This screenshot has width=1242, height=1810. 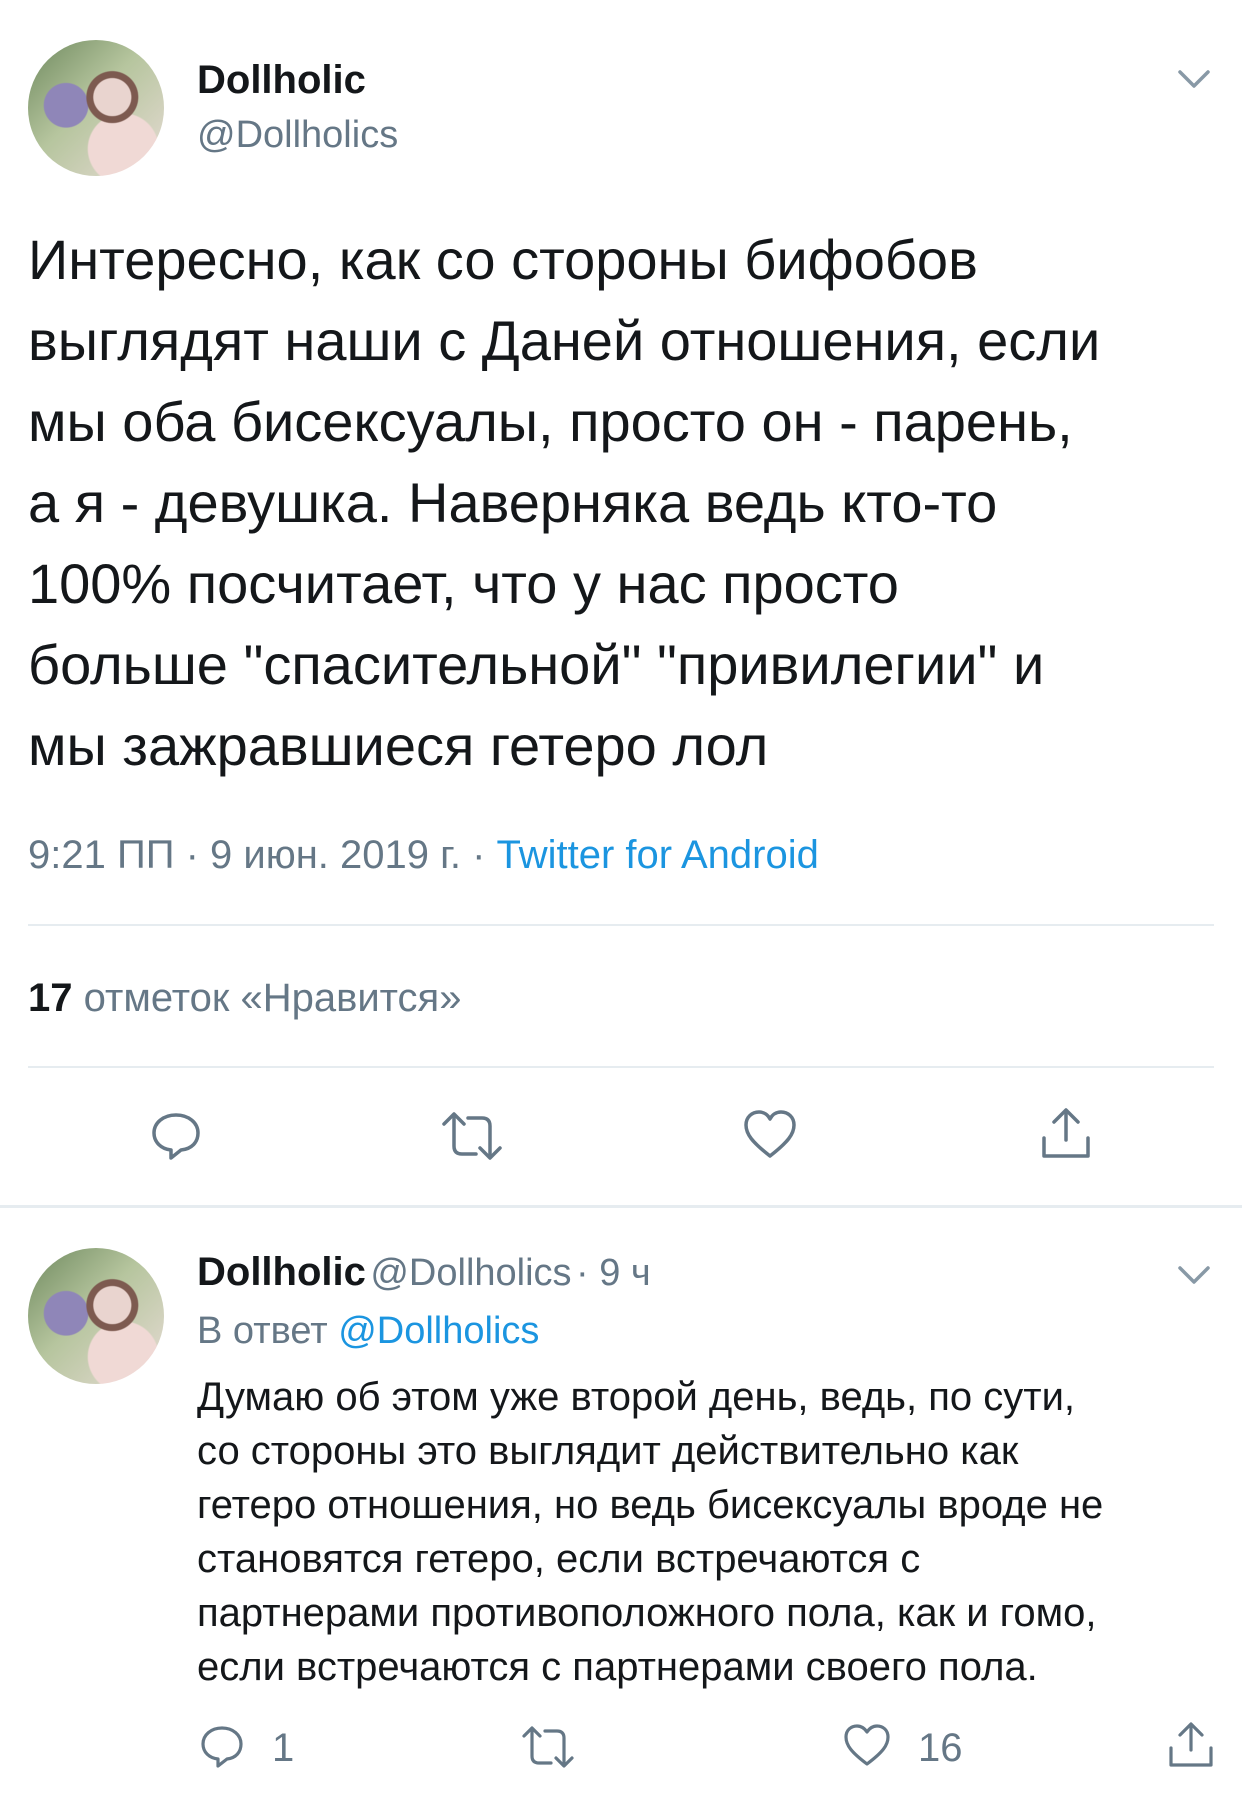 I want to click on in-reply-prefix: В ответ, so click(x=268, y=1331).